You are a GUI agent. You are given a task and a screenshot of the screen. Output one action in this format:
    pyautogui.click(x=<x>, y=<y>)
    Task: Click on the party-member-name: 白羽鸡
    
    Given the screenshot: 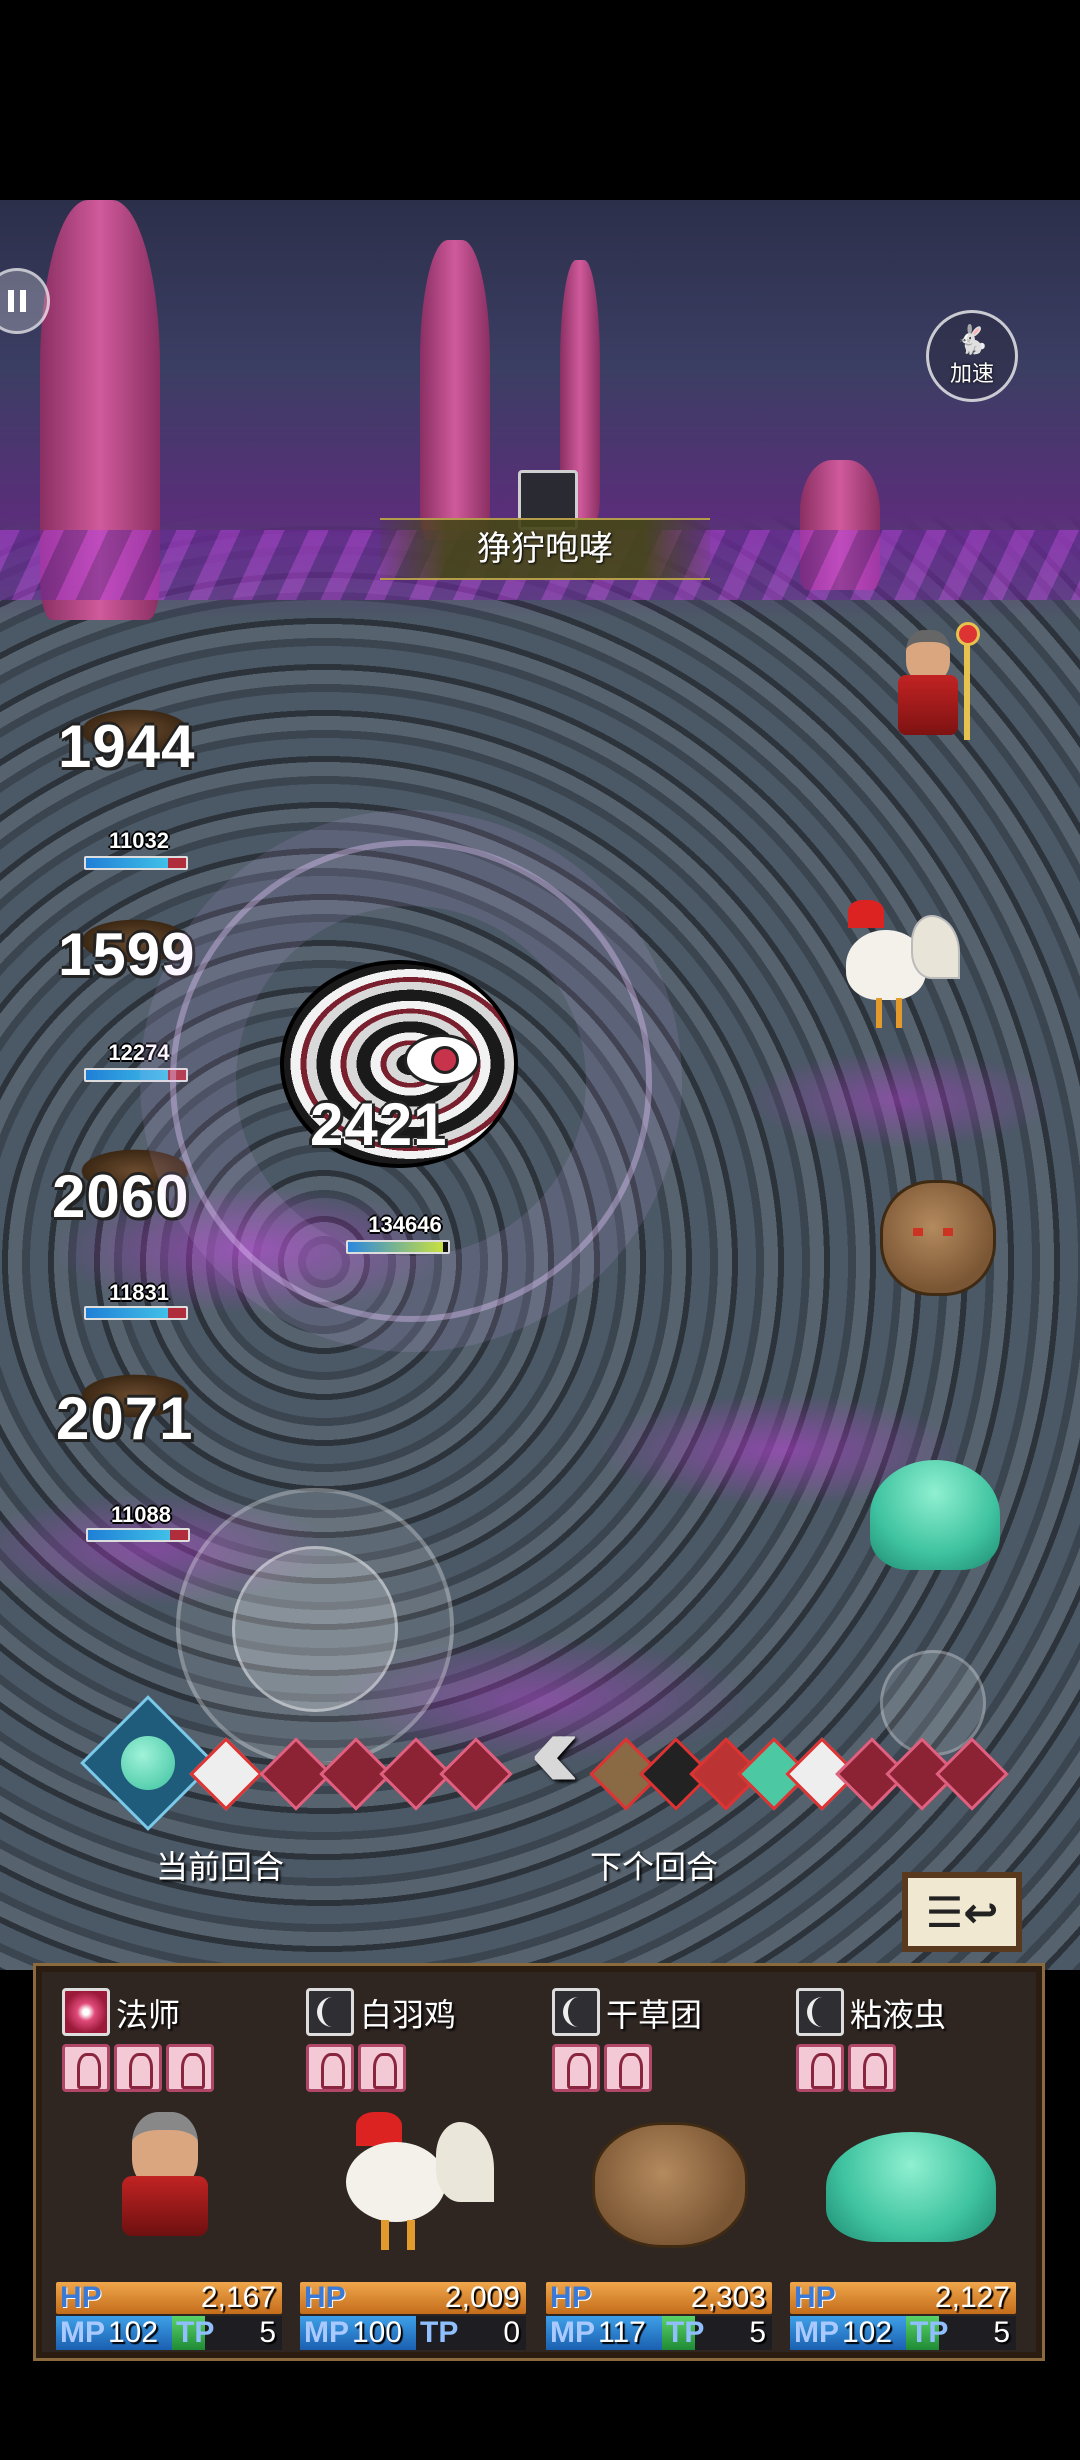 What is the action you would take?
    pyautogui.click(x=408, y=2015)
    